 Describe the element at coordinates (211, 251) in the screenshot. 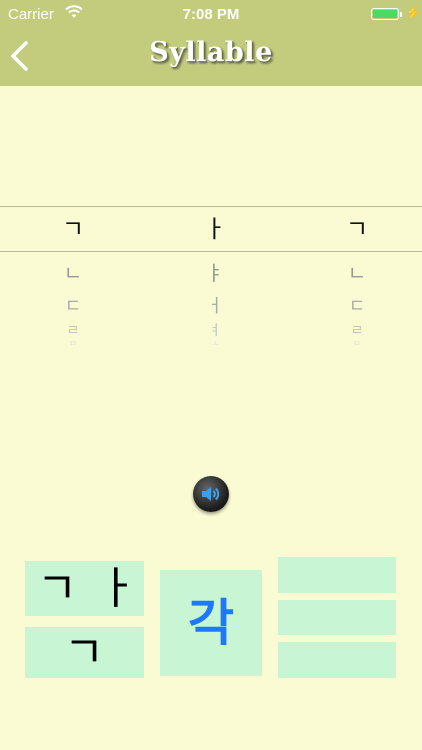

I see `picker-selection-bottom-line` at that location.